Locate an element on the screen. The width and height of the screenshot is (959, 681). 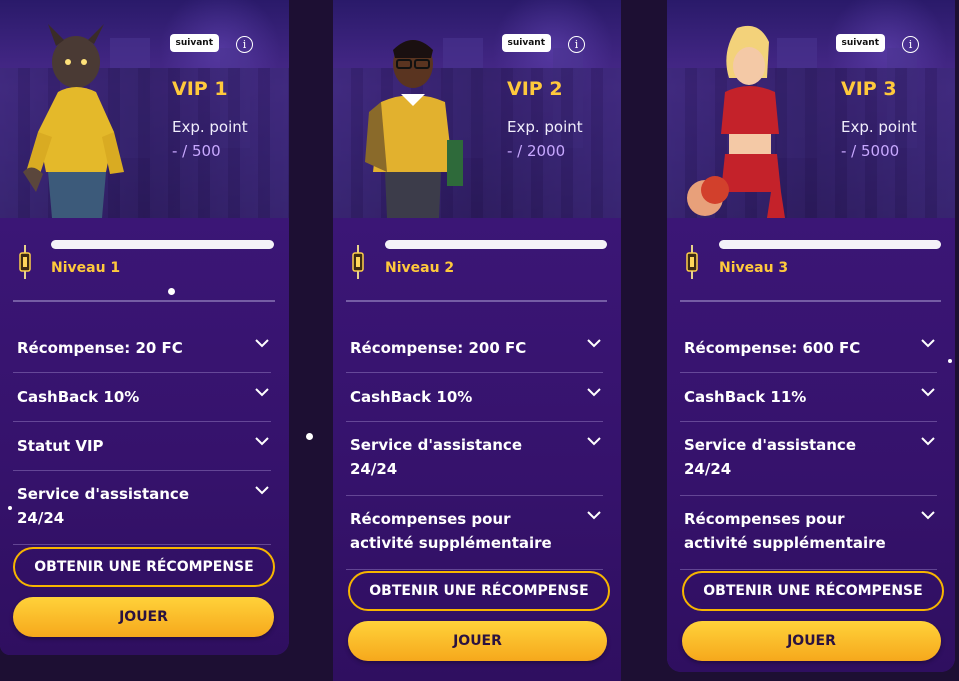
vip-hero: suivant i VIP 1 Exp. point - / 500 is located at coordinates (144, 109).